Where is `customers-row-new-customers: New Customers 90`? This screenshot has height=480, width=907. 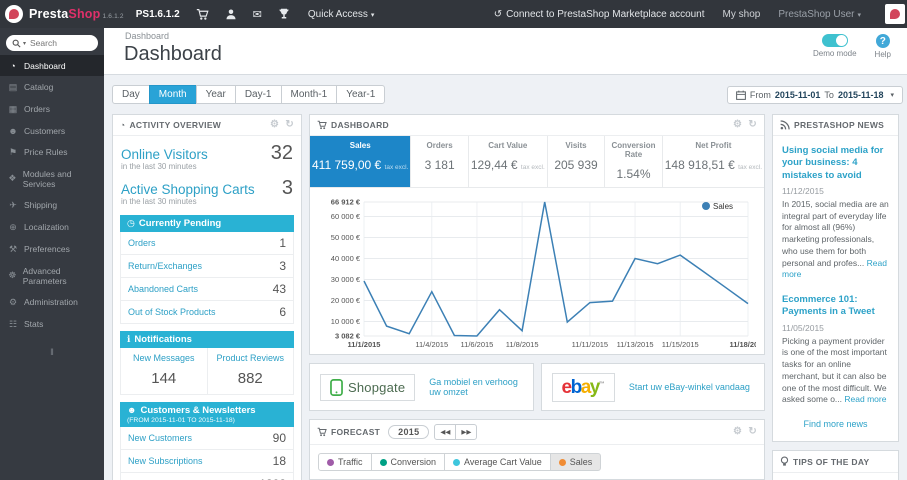
customers-row-new-customers: New Customers 90 is located at coordinates (207, 438).